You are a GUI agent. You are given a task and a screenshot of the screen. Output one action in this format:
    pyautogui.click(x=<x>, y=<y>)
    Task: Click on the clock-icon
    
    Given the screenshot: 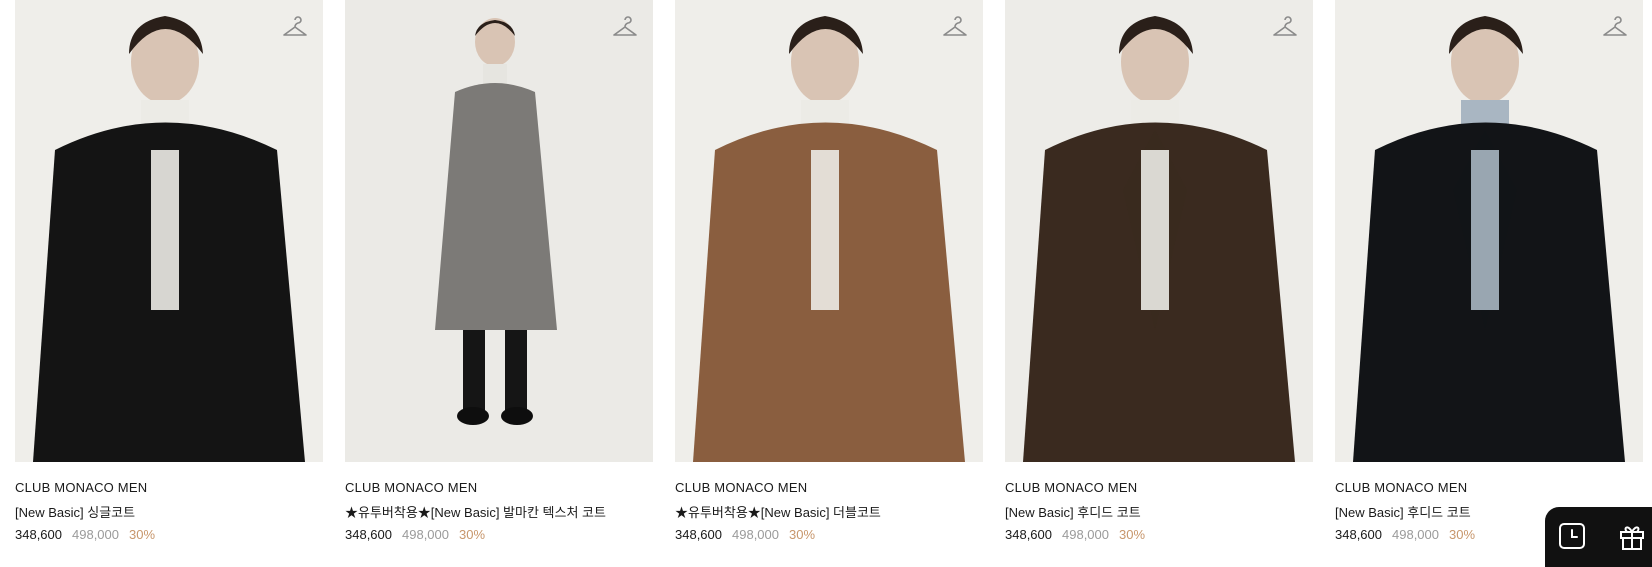 What is the action you would take?
    pyautogui.click(x=1572, y=536)
    